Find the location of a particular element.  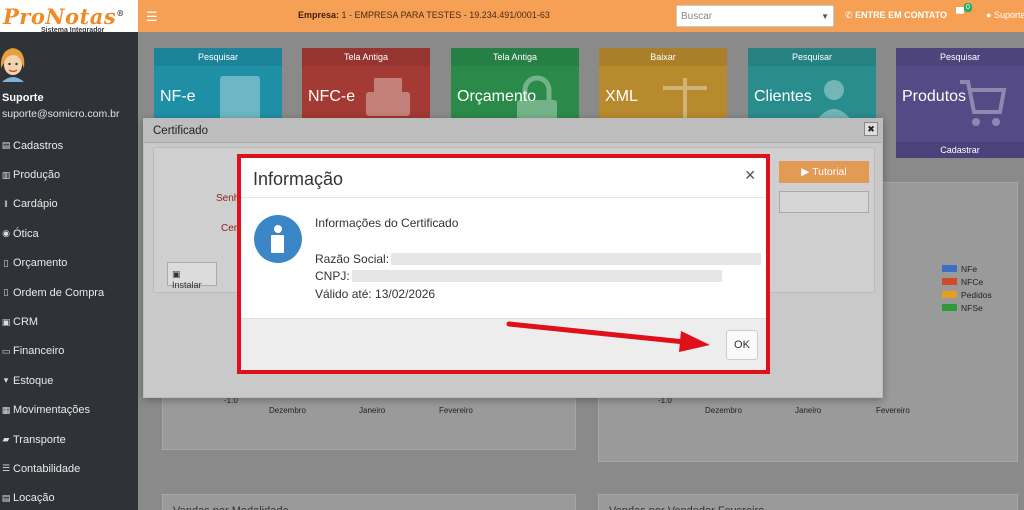

sidebar-item-label: Cardápio is located at coordinates (35, 204).